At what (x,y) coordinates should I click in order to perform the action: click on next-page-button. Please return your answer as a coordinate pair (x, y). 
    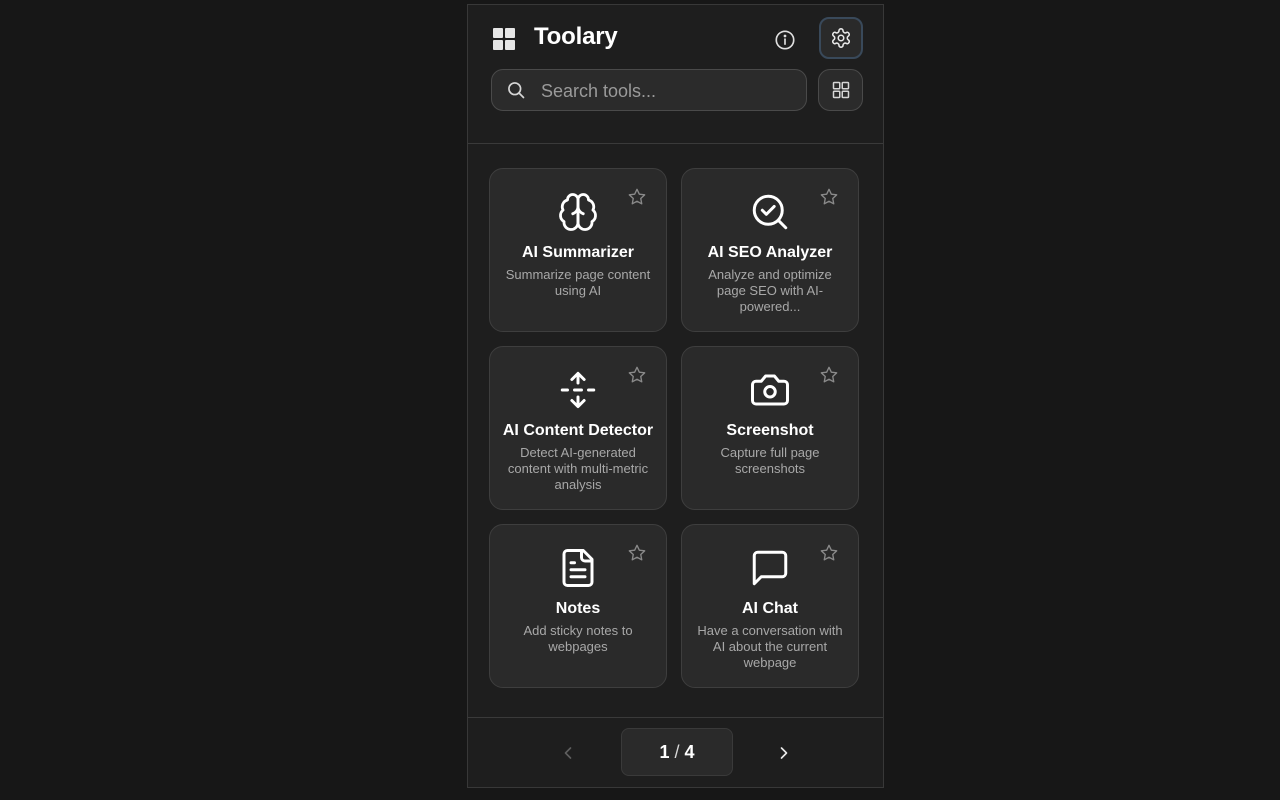
    Looking at the image, I should click on (784, 753).